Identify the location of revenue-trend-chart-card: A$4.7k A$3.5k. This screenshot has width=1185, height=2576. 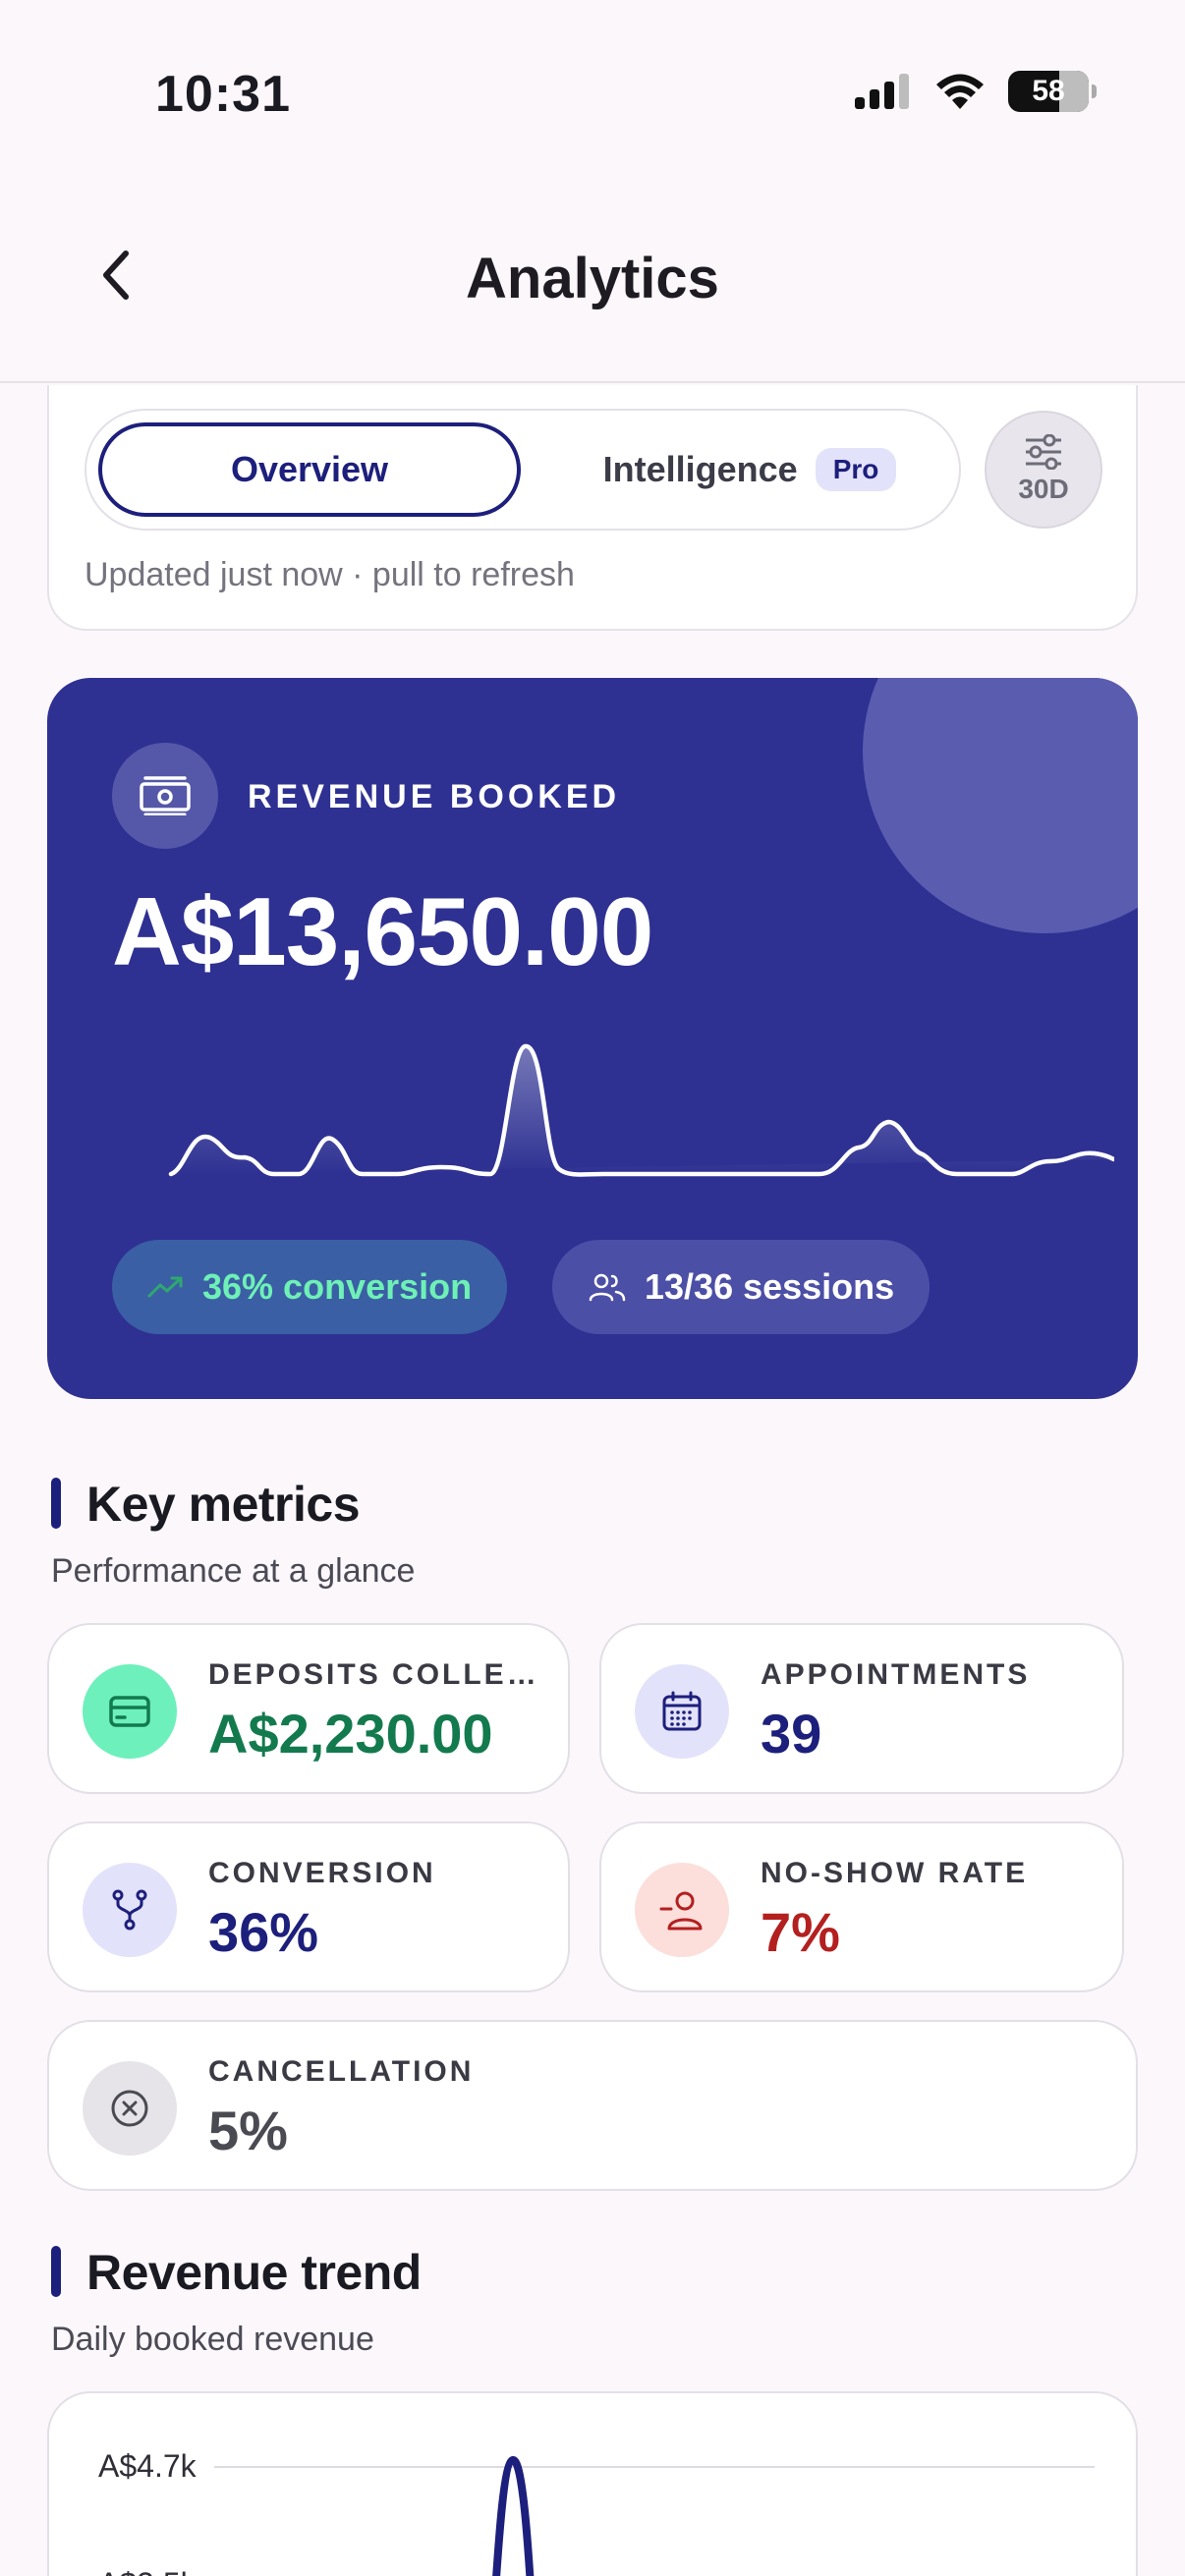
(592, 2483).